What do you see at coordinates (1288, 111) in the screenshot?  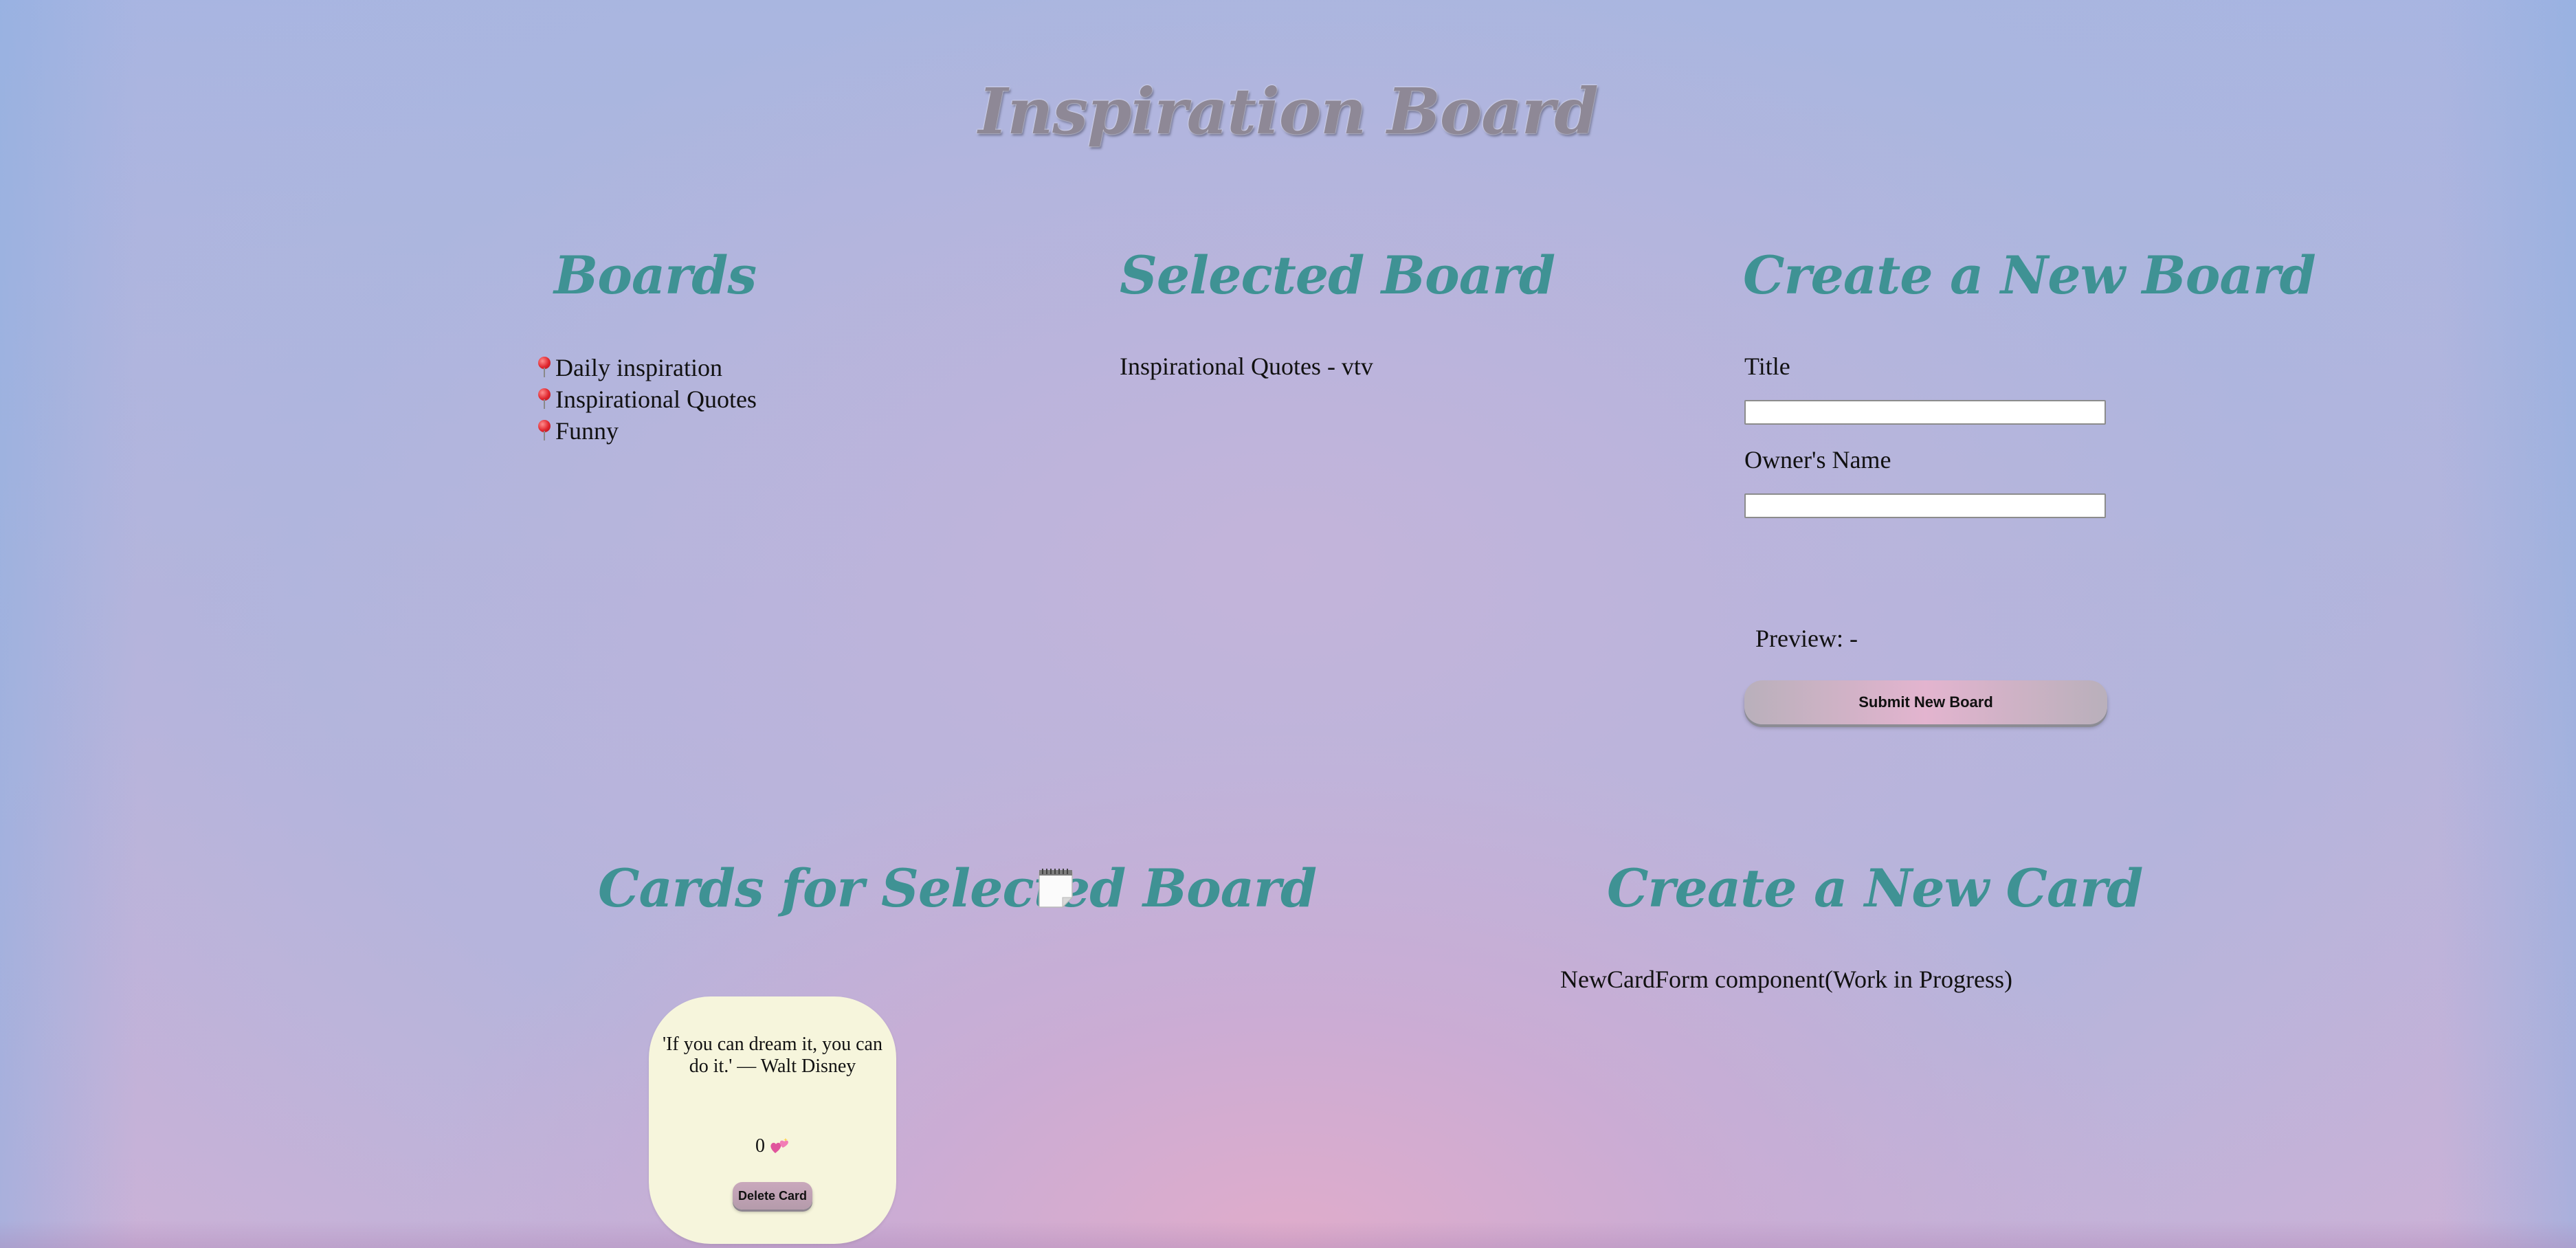 I see `app-title: Inspiration Board` at bounding box center [1288, 111].